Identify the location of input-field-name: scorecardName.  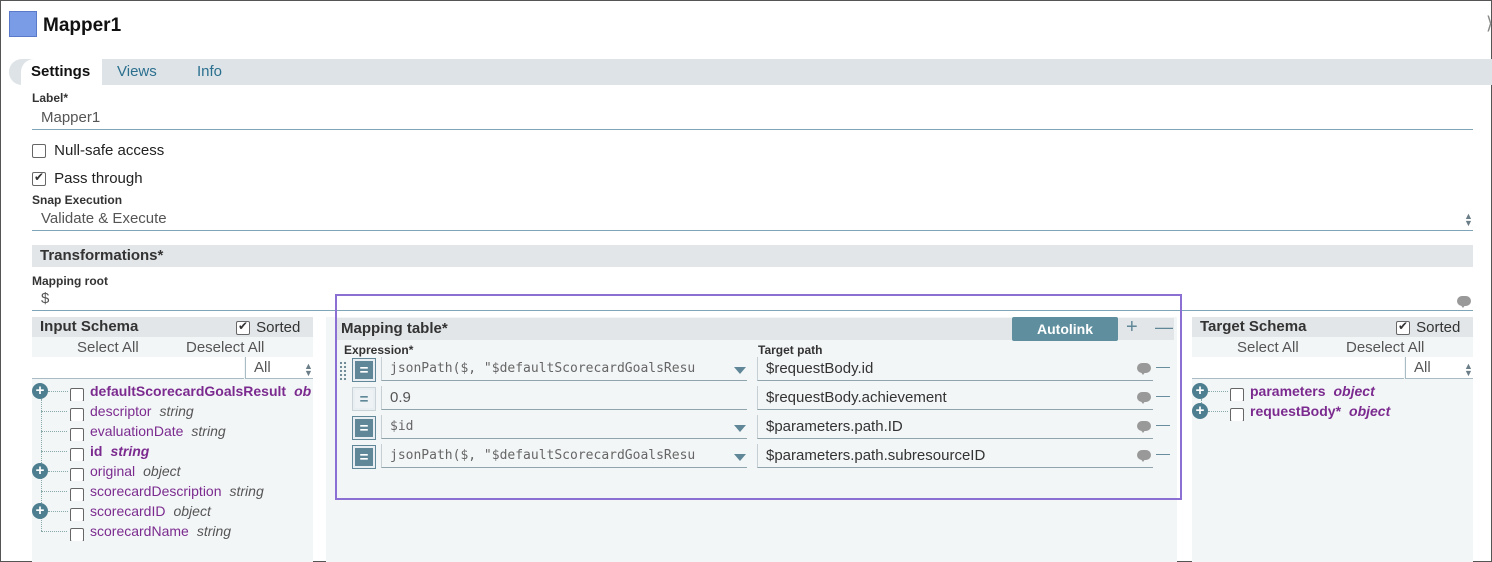
(139, 531).